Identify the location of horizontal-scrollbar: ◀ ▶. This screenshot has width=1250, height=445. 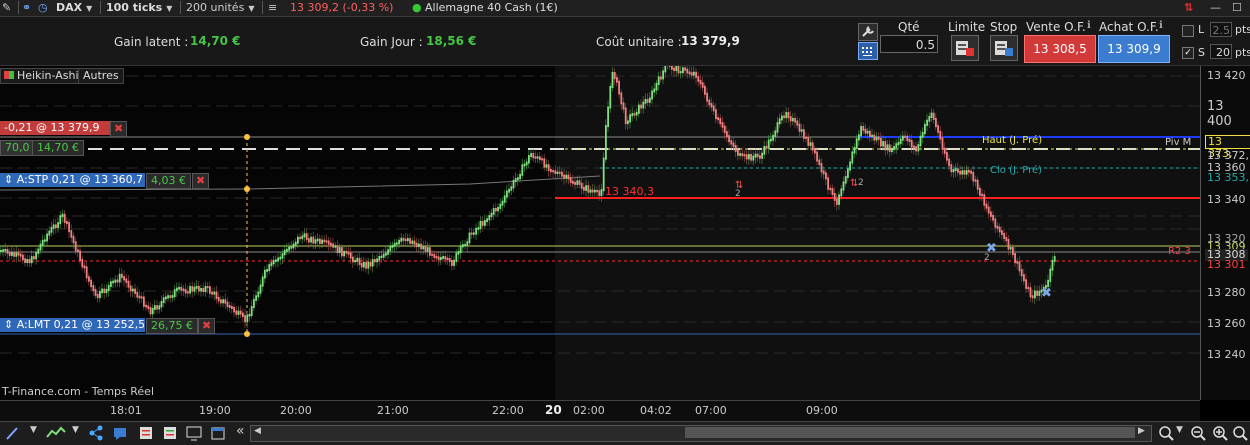
(701, 433).